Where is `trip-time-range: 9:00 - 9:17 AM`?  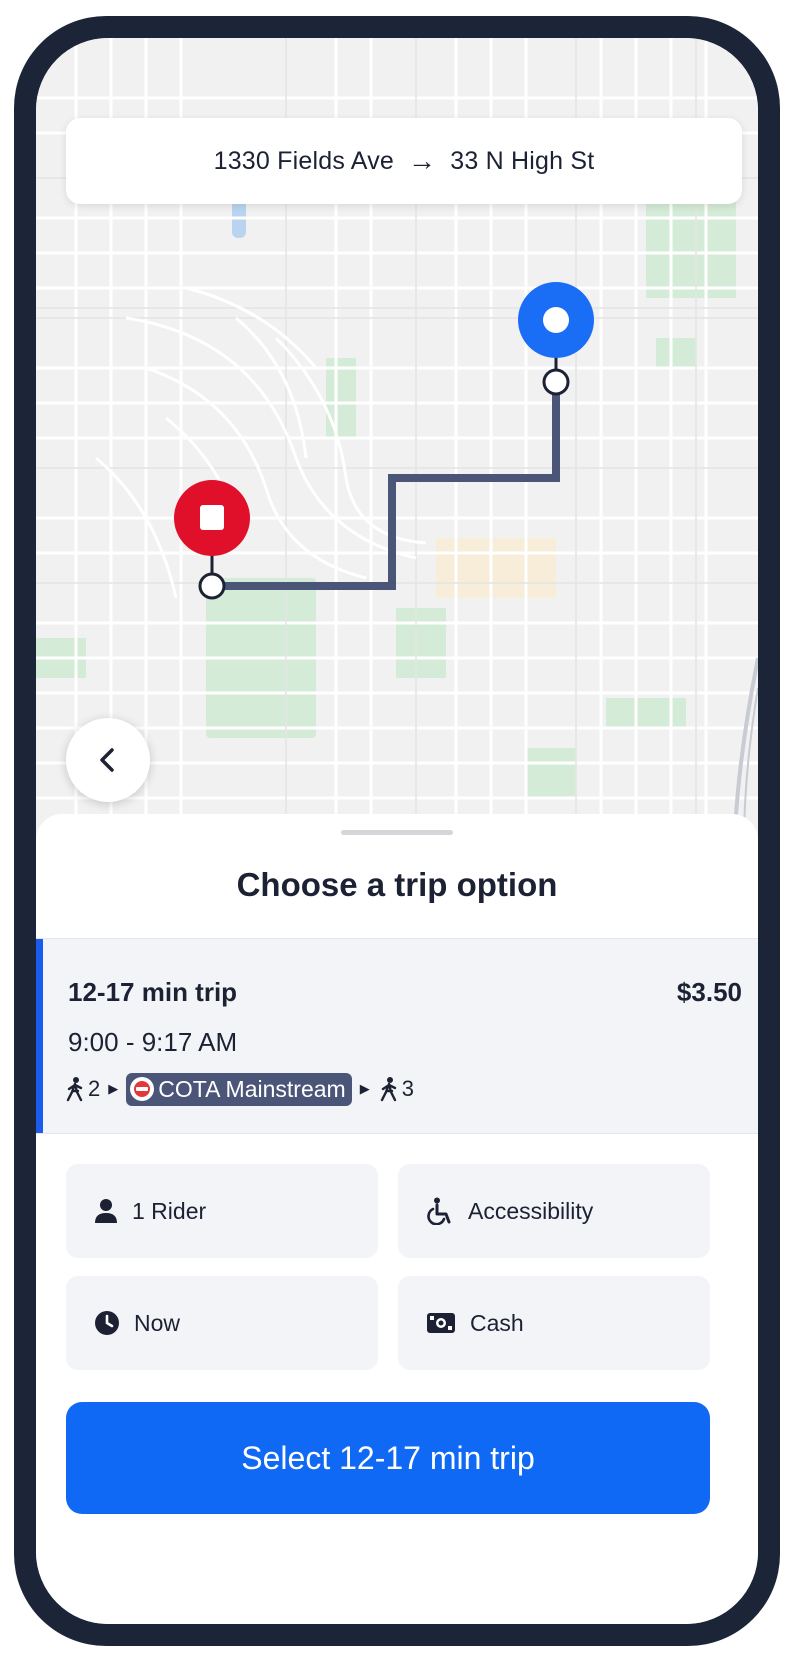 trip-time-range: 9:00 - 9:17 AM is located at coordinates (153, 1042).